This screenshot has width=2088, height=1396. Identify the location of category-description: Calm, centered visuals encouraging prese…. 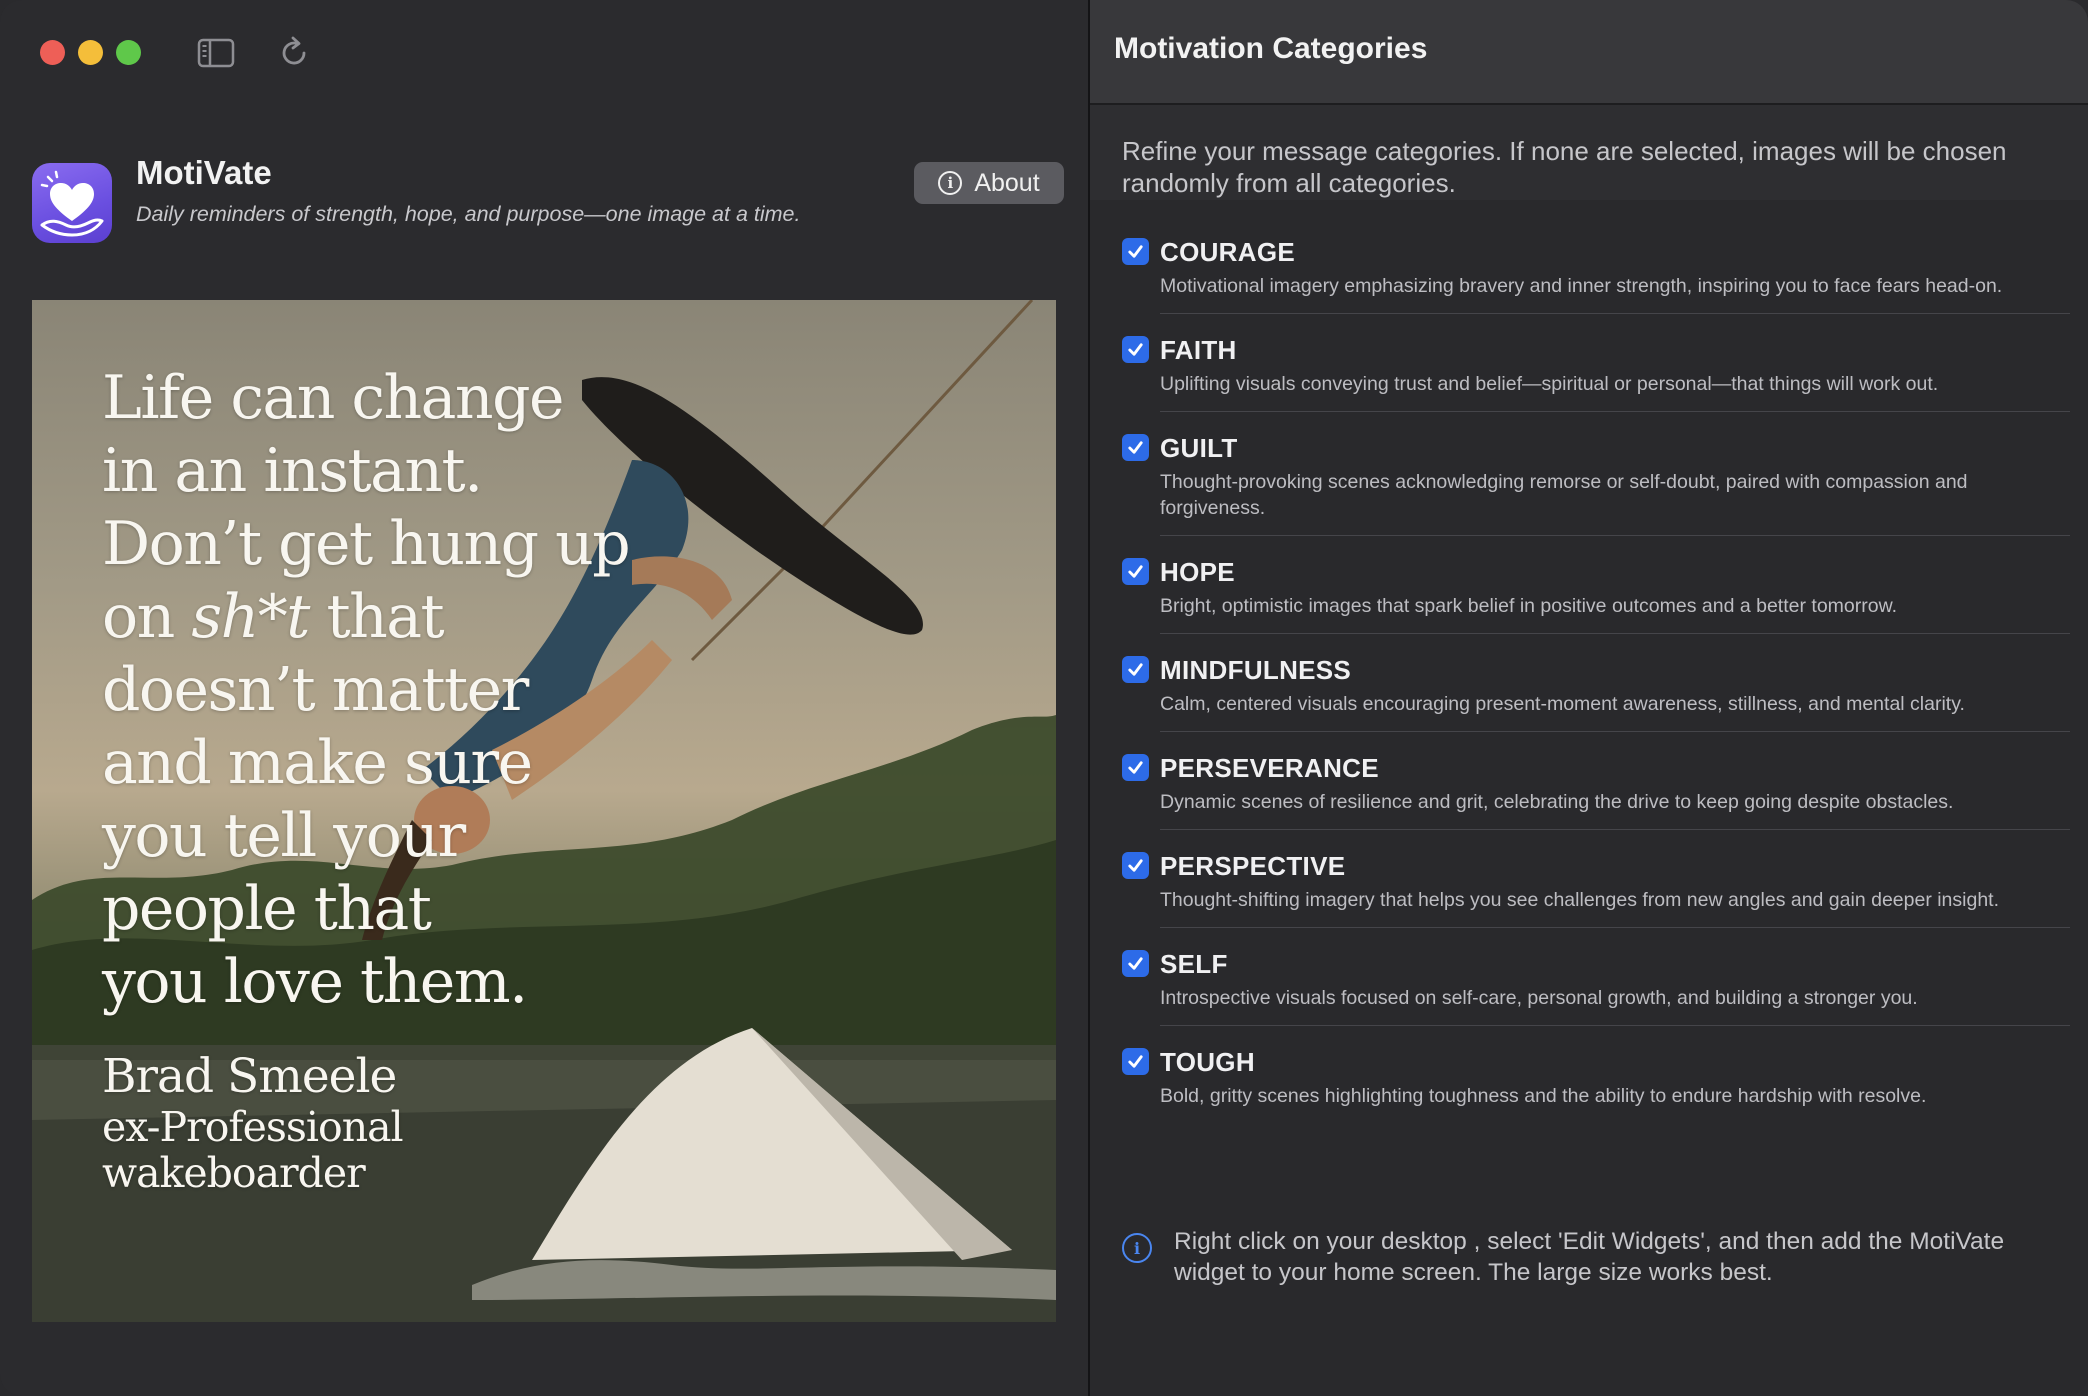
(1562, 704).